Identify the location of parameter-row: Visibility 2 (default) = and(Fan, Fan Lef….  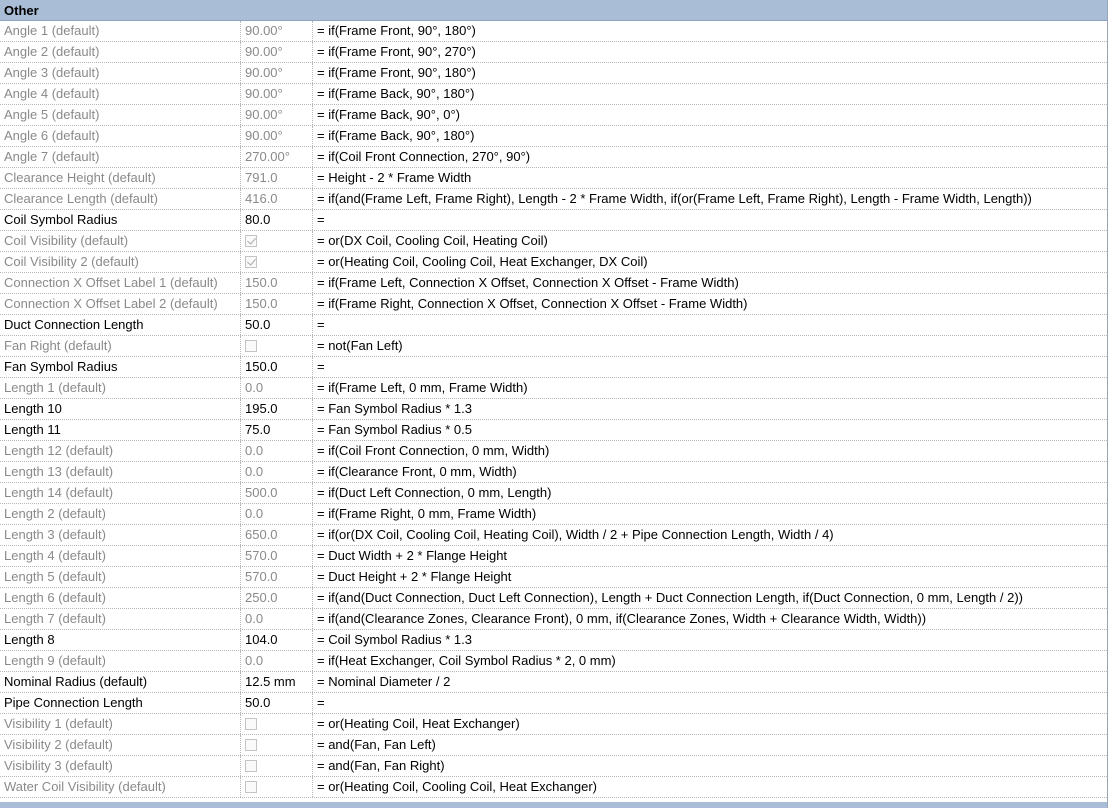
(553, 745).